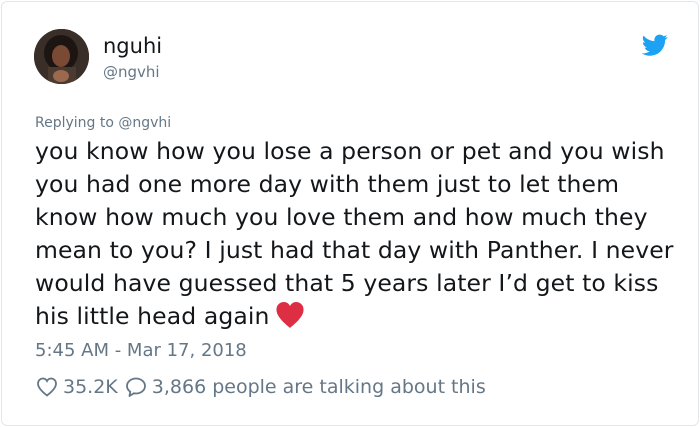  Describe the element at coordinates (132, 46) in the screenshot. I see `author-name: nguhi` at that location.